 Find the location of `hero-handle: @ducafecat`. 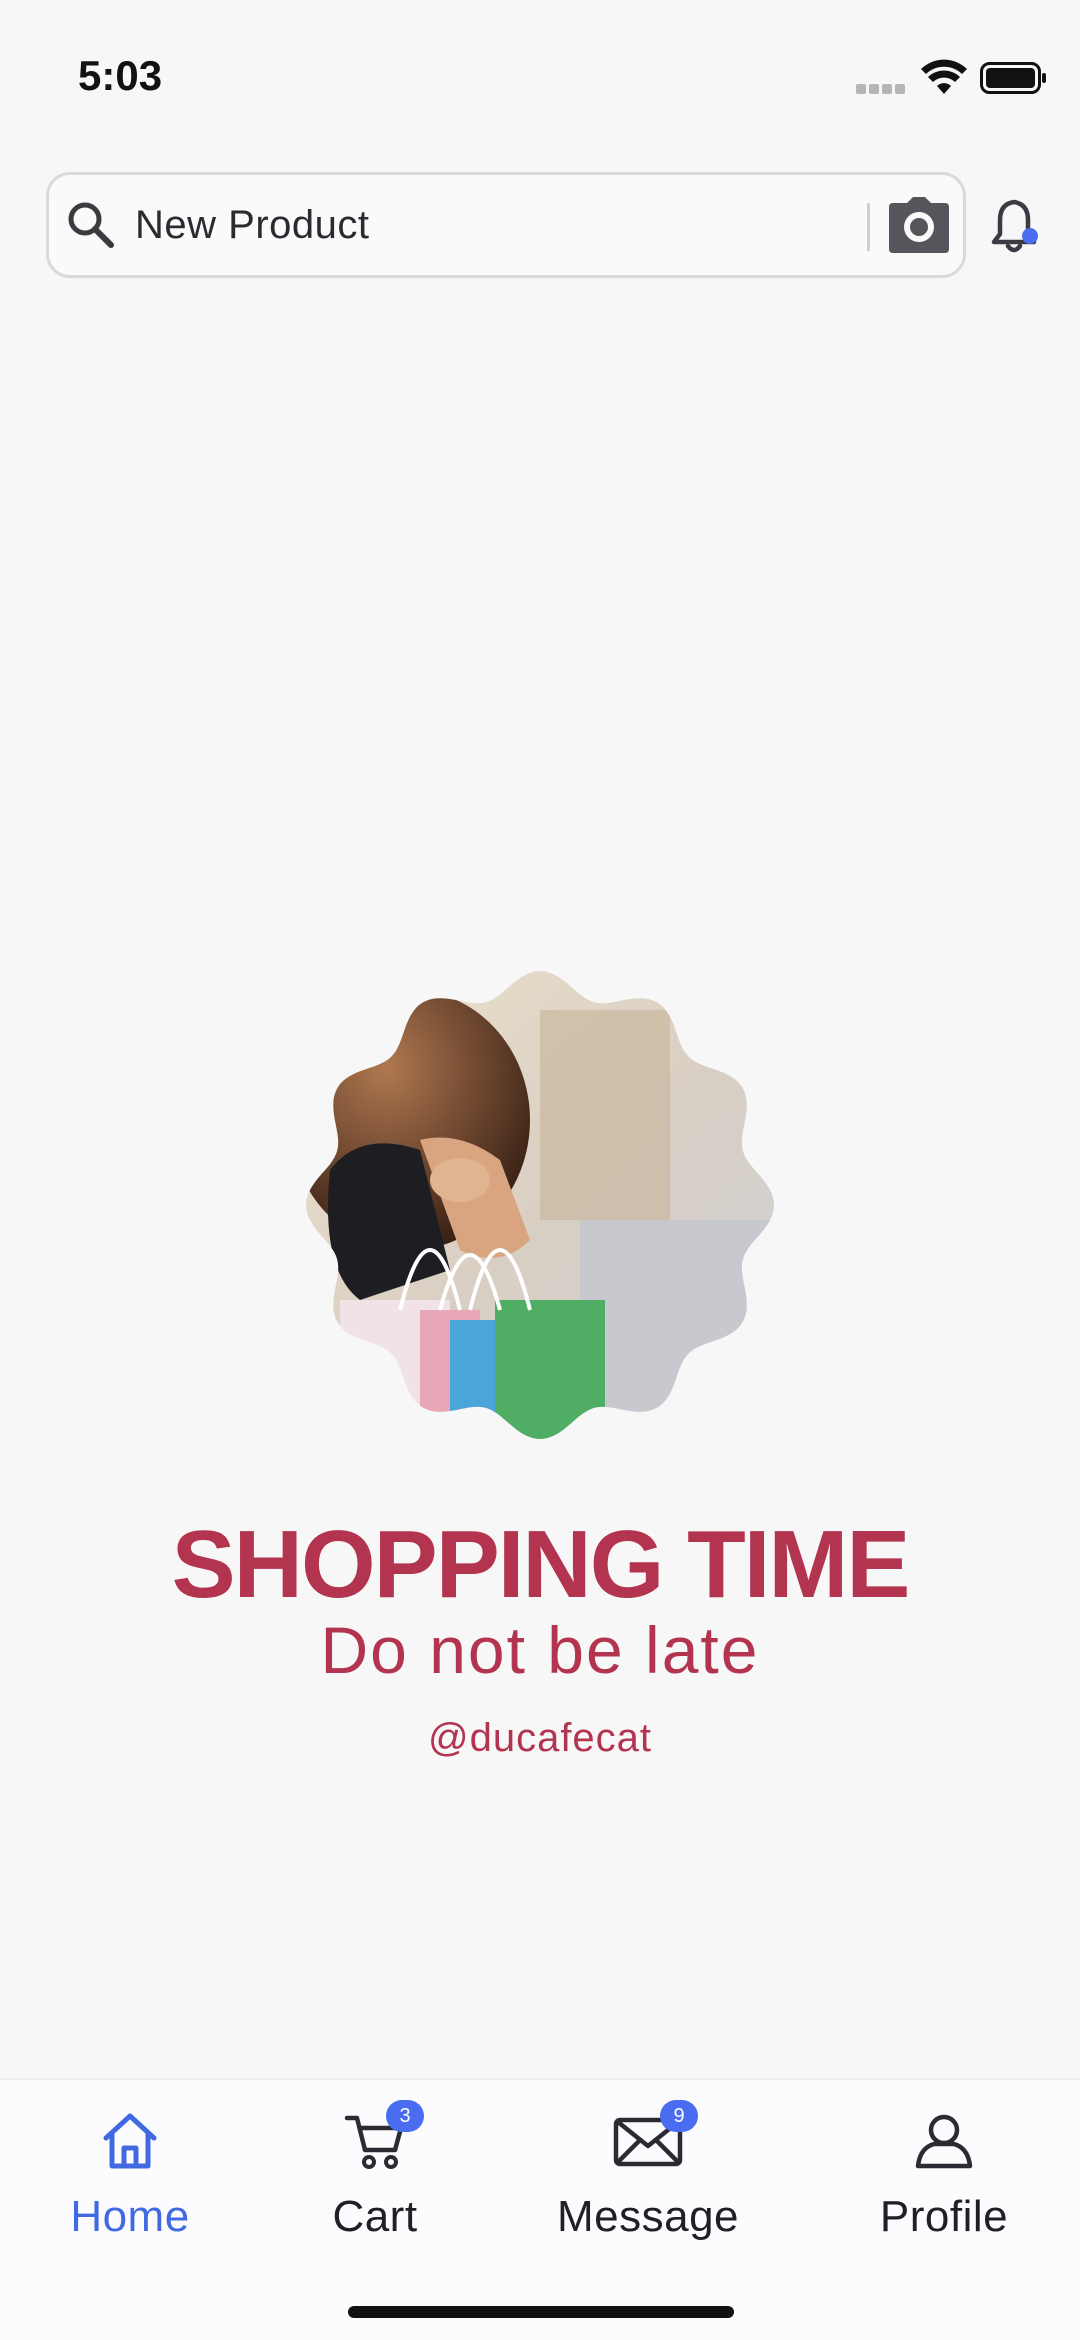

hero-handle: @ducafecat is located at coordinates (540, 1738).